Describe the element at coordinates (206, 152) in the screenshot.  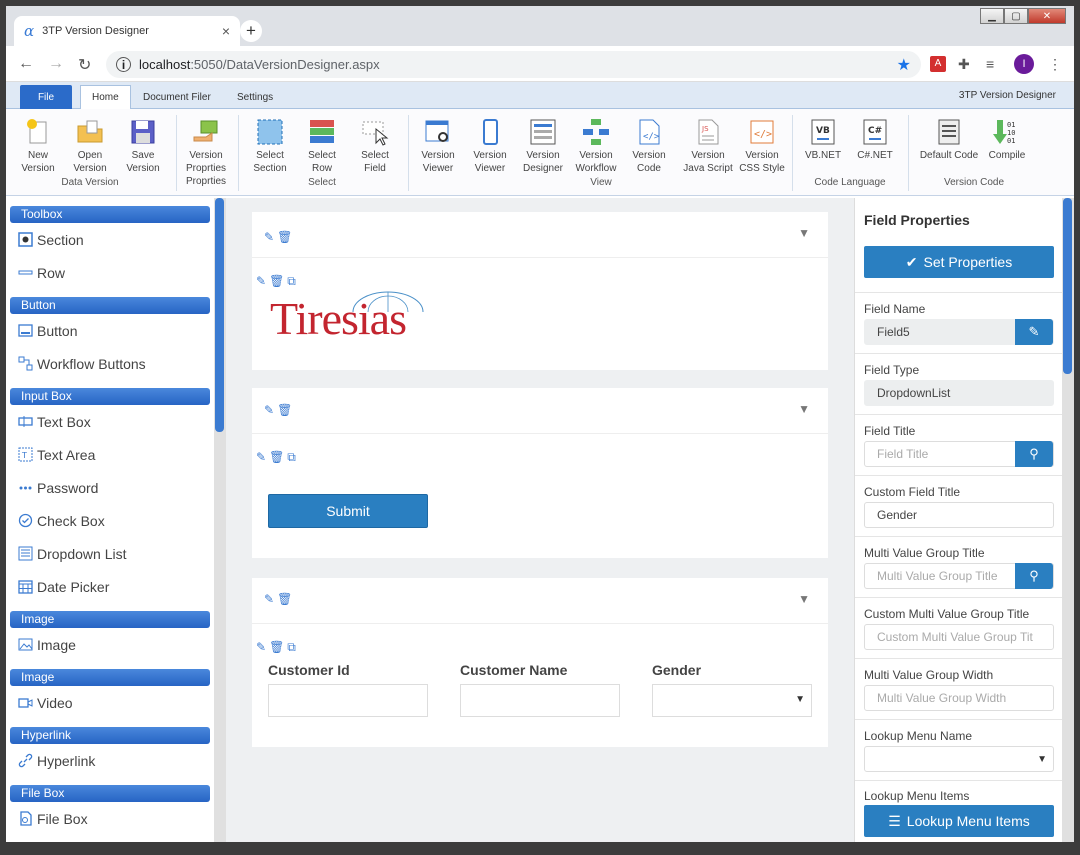
I see `version-properties-button: Version Proprties Proprties` at that location.